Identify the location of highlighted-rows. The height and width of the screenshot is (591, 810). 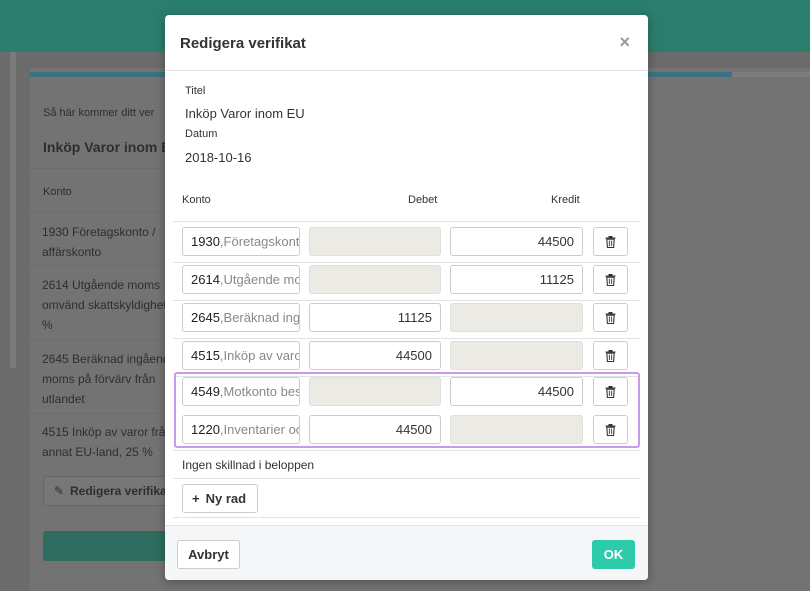
(407, 410).